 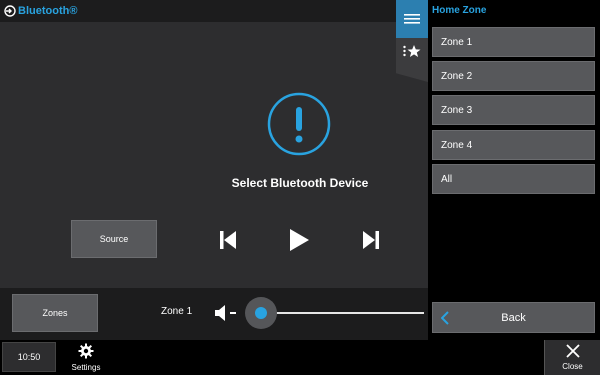 I want to click on settings-label: Settings, so click(x=86, y=367).